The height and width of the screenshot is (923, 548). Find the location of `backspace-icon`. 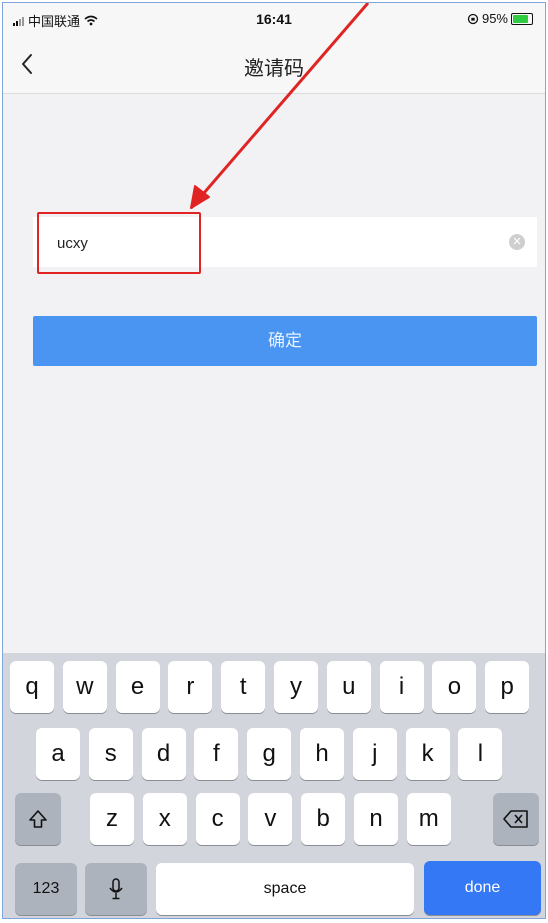

backspace-icon is located at coordinates (515, 819).